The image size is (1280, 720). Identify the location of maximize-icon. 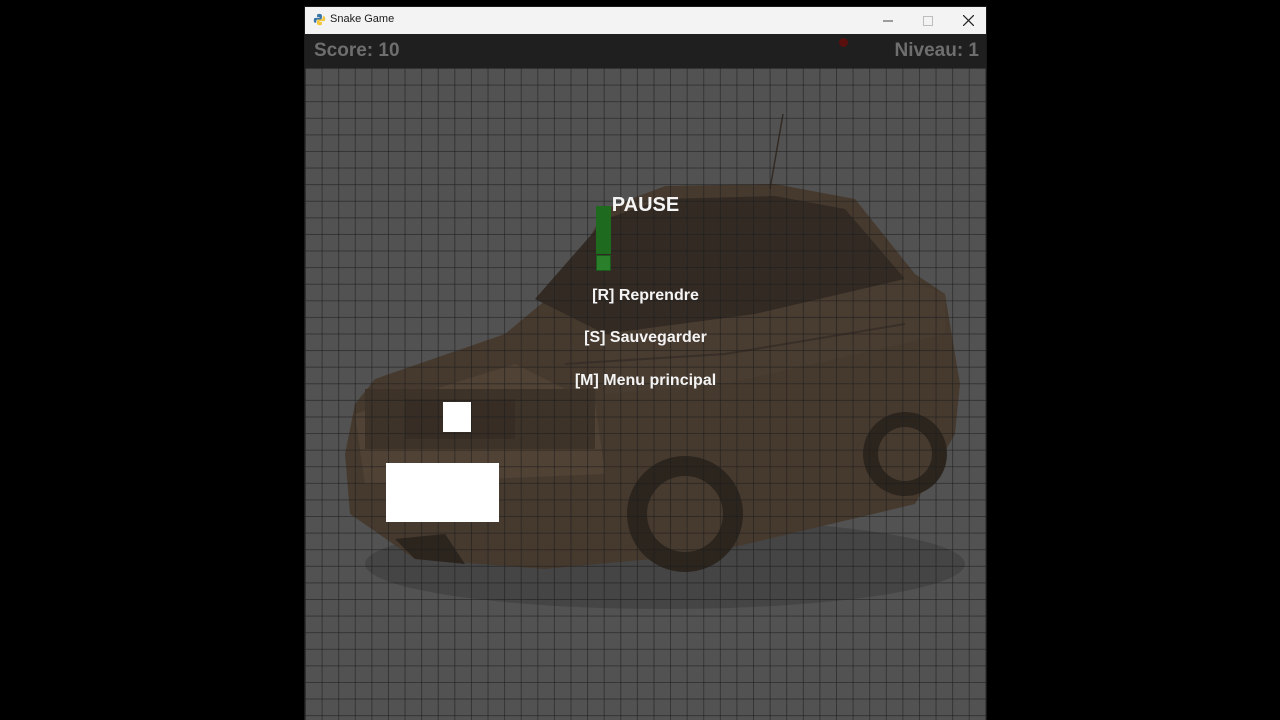
(928, 20).